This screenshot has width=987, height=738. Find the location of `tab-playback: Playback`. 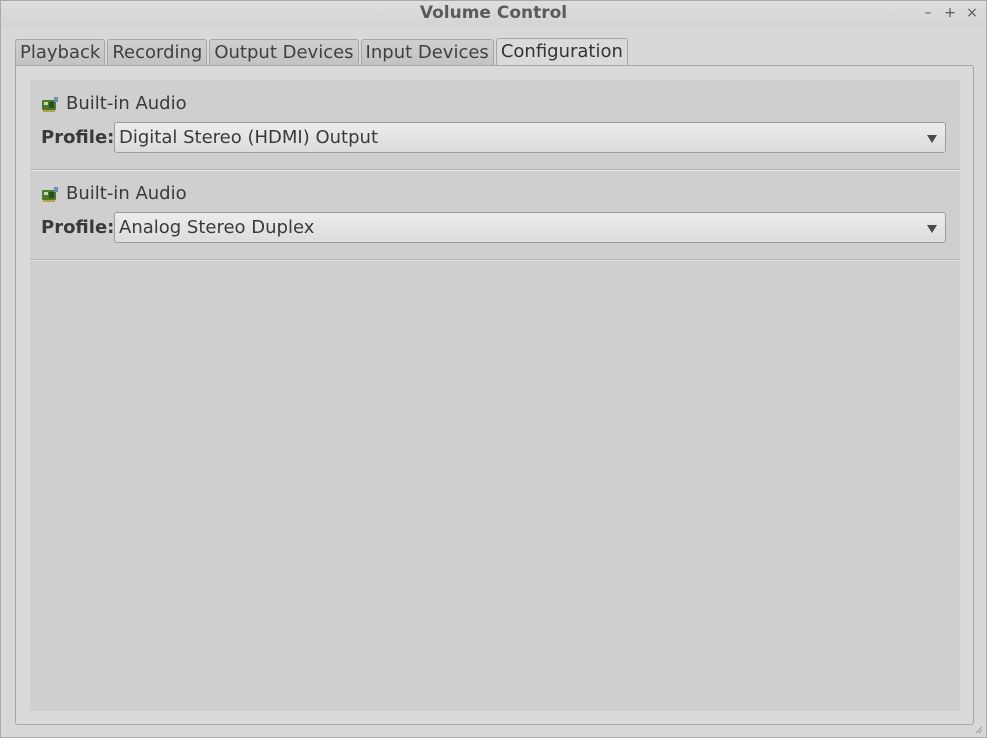

tab-playback: Playback is located at coordinates (60, 52).